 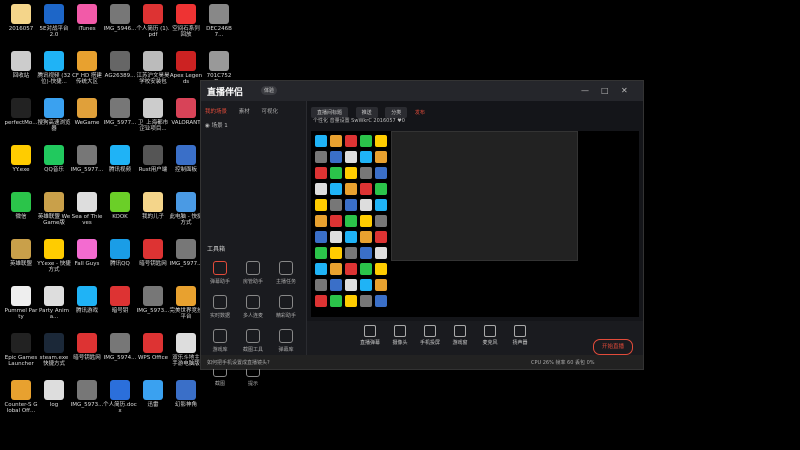 I want to click on desktop-icon: 5E对战平台 2.0, so click(x=54, y=25).